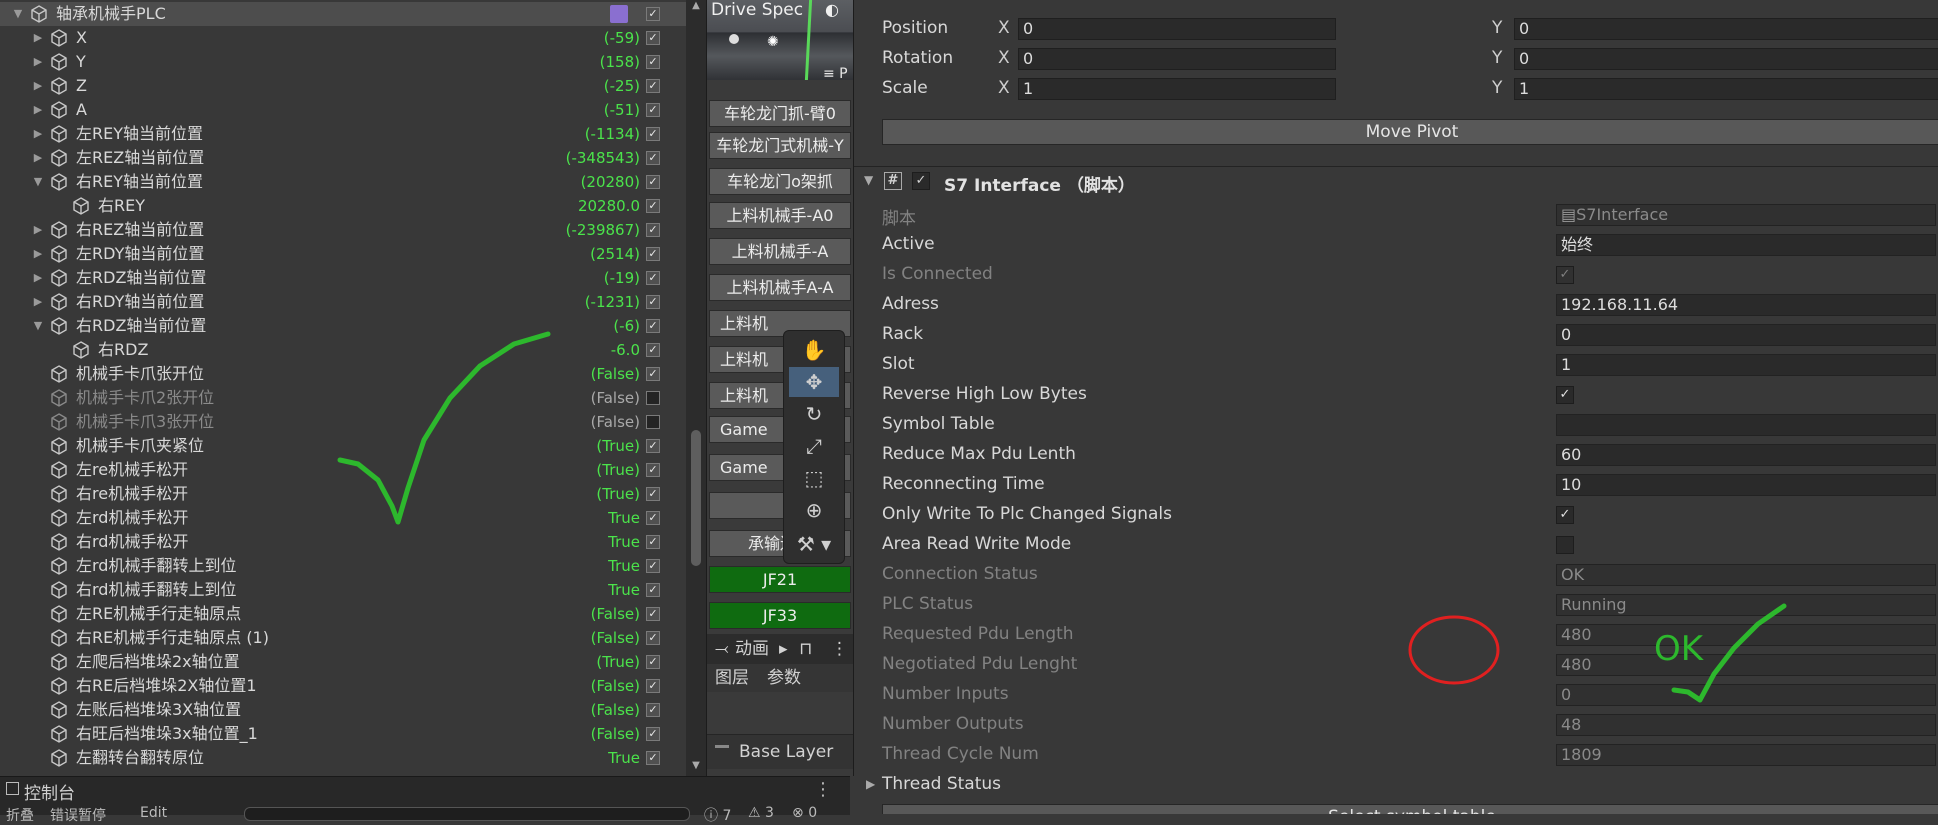 The image size is (1938, 825). I want to click on tab-parameters: 参数, so click(784, 678).